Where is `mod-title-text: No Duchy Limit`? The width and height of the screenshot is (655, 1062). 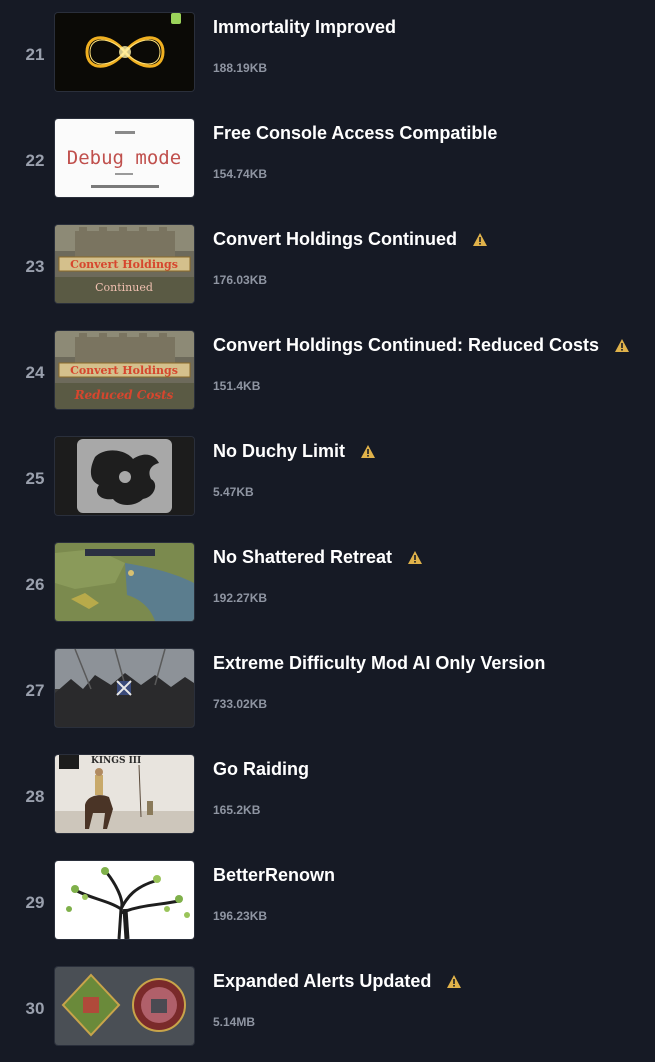 mod-title-text: No Duchy Limit is located at coordinates (279, 451).